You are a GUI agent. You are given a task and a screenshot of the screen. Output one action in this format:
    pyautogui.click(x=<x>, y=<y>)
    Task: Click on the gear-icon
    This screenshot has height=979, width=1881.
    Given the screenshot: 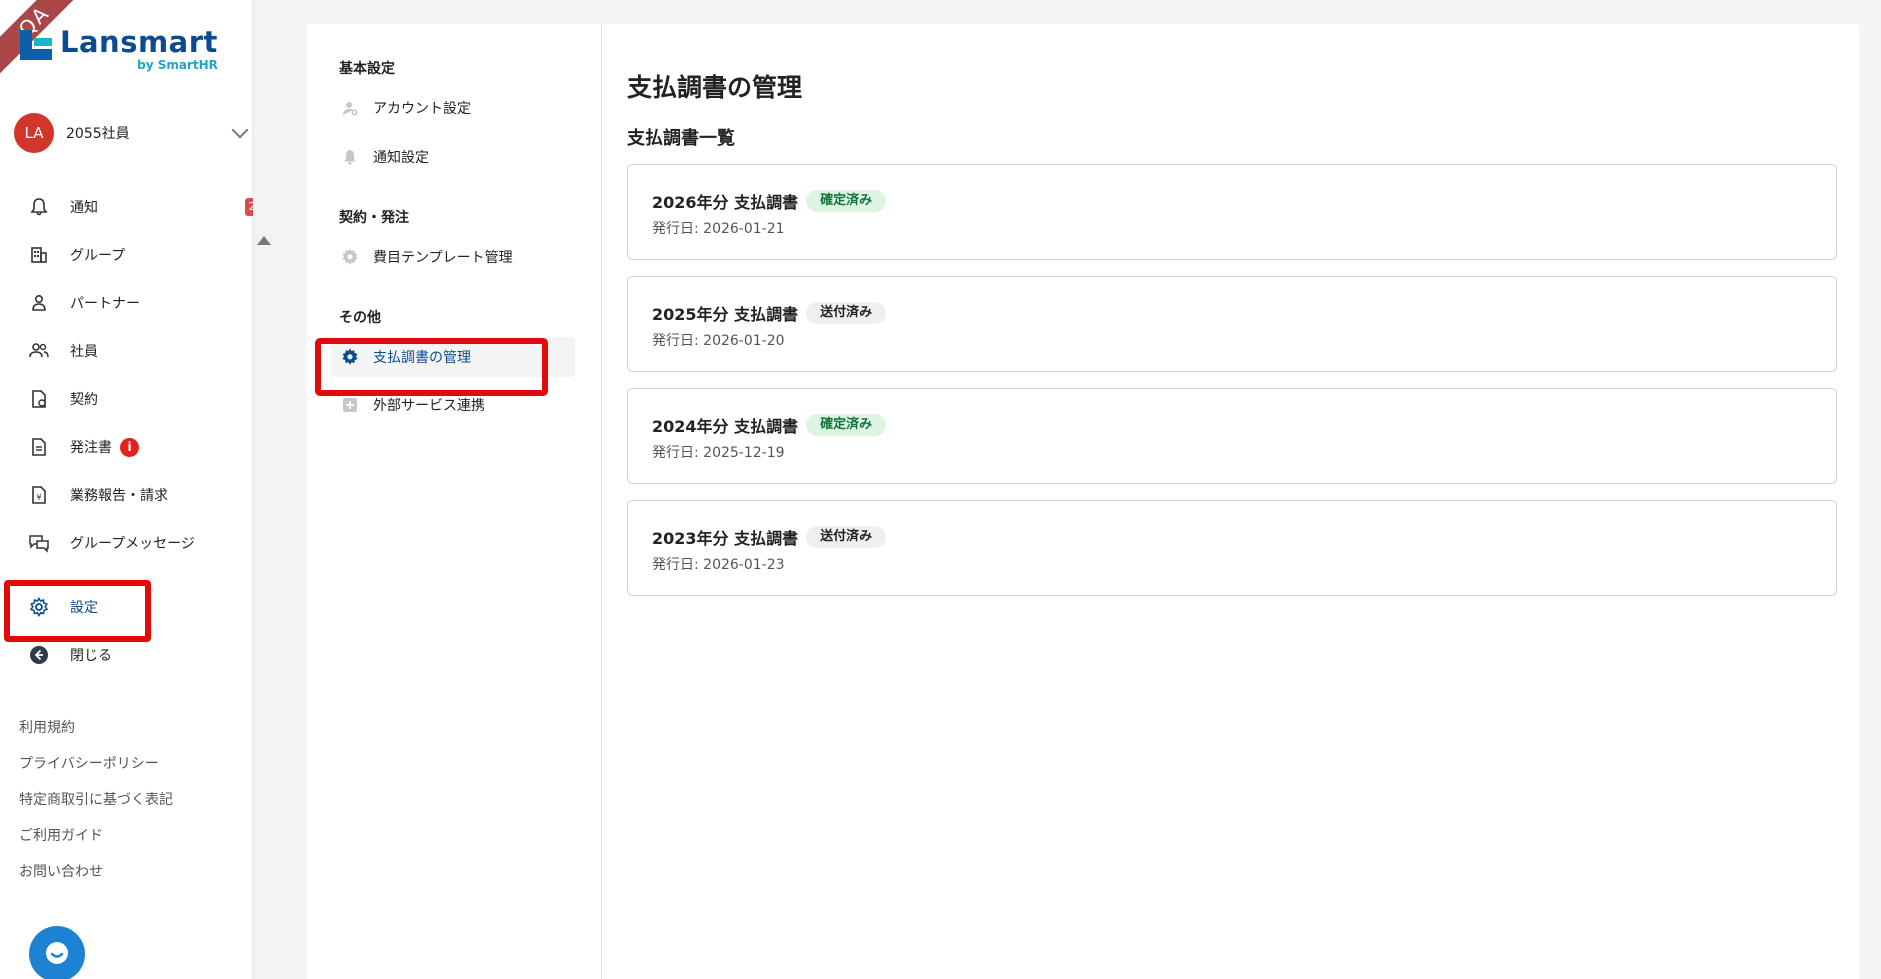 What is the action you would take?
    pyautogui.click(x=350, y=257)
    